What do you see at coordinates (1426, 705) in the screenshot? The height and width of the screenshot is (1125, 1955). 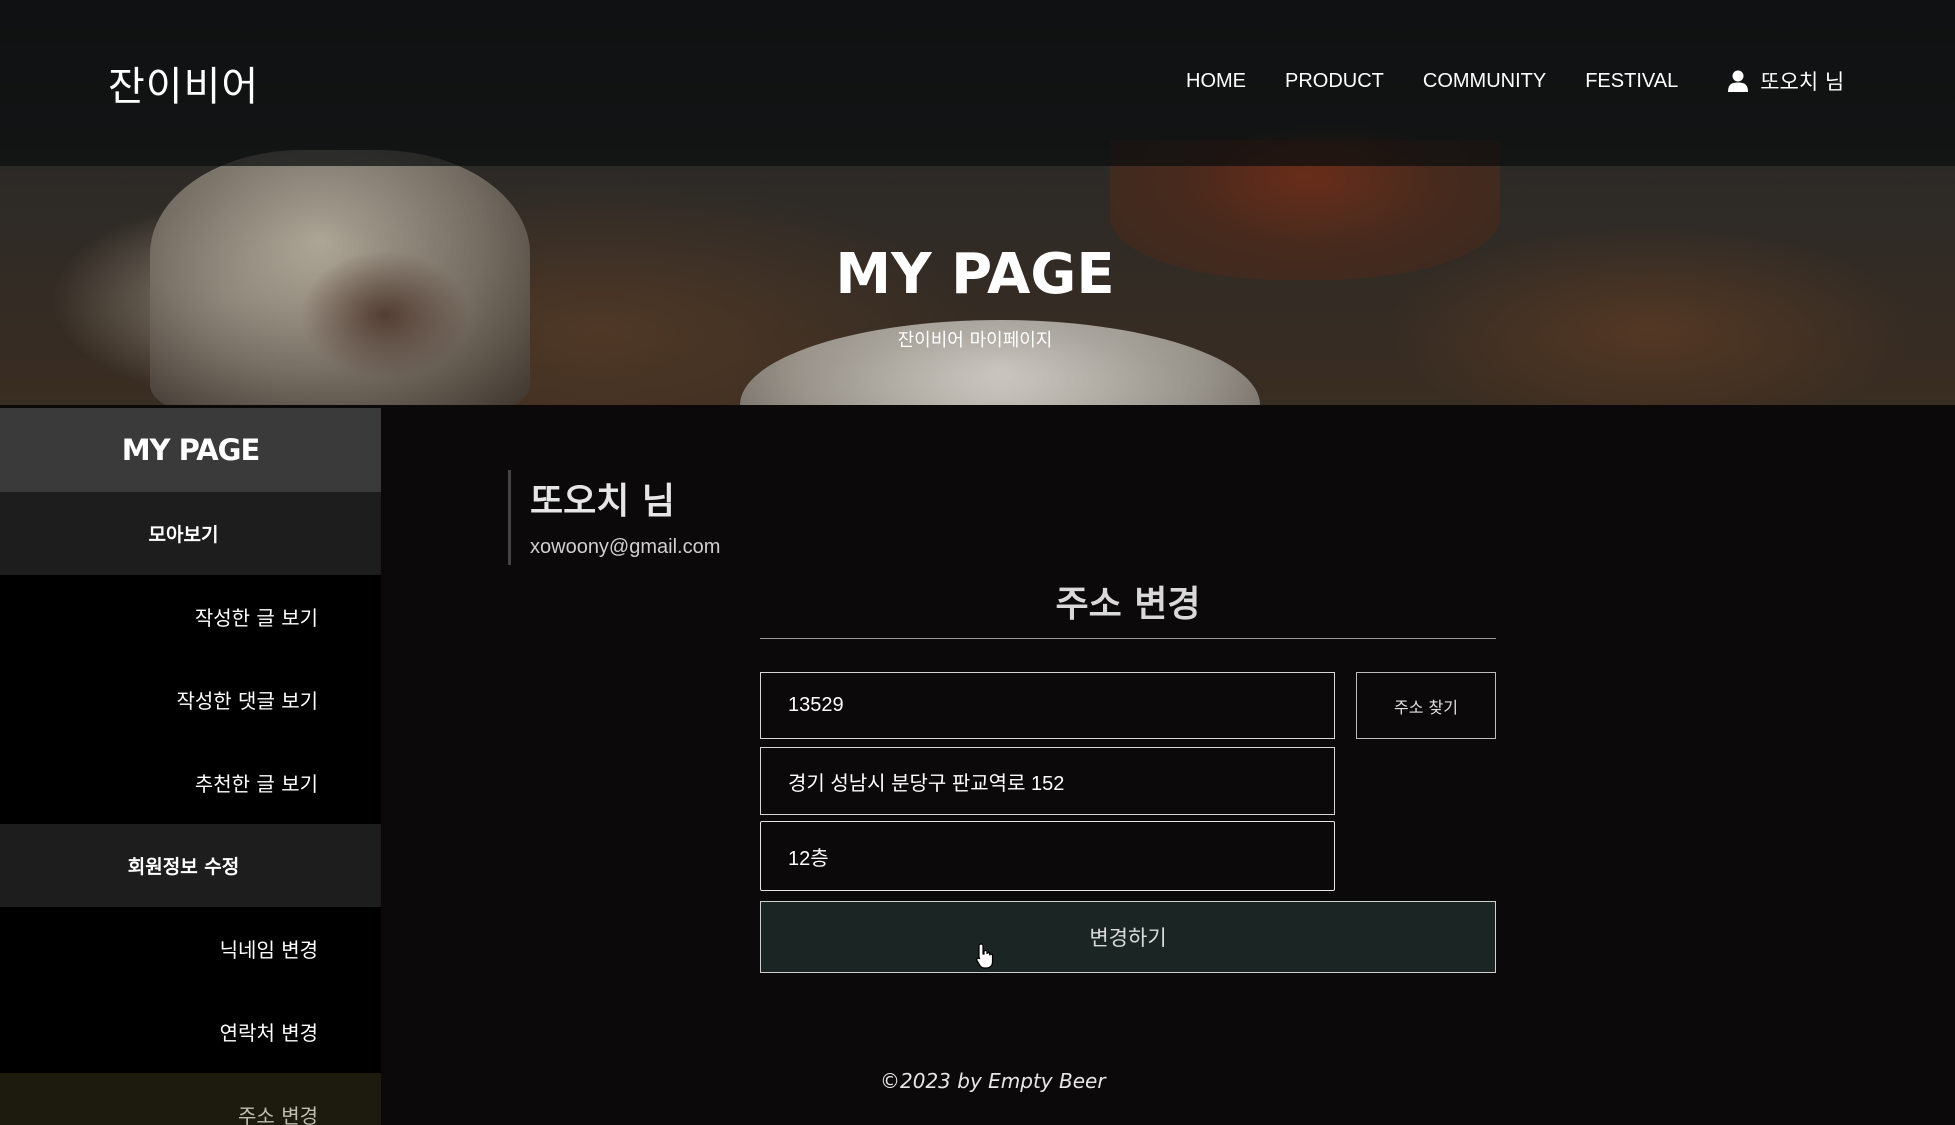 I see `find-address-button: 주소 찾기` at bounding box center [1426, 705].